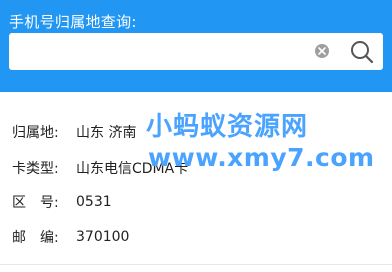 The image size is (392, 272). What do you see at coordinates (62, 202) in the screenshot?
I see `result-row-area-code: 区 号: 0531` at bounding box center [62, 202].